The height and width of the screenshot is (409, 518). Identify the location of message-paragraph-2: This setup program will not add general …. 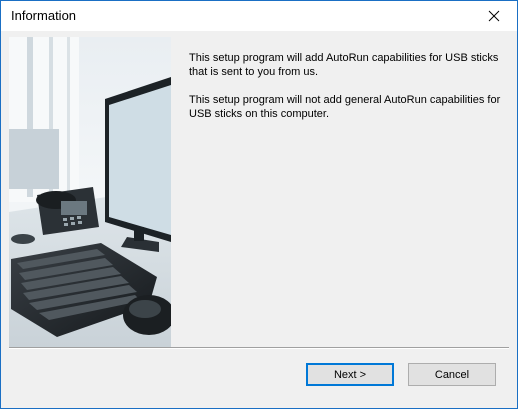
(345, 107).